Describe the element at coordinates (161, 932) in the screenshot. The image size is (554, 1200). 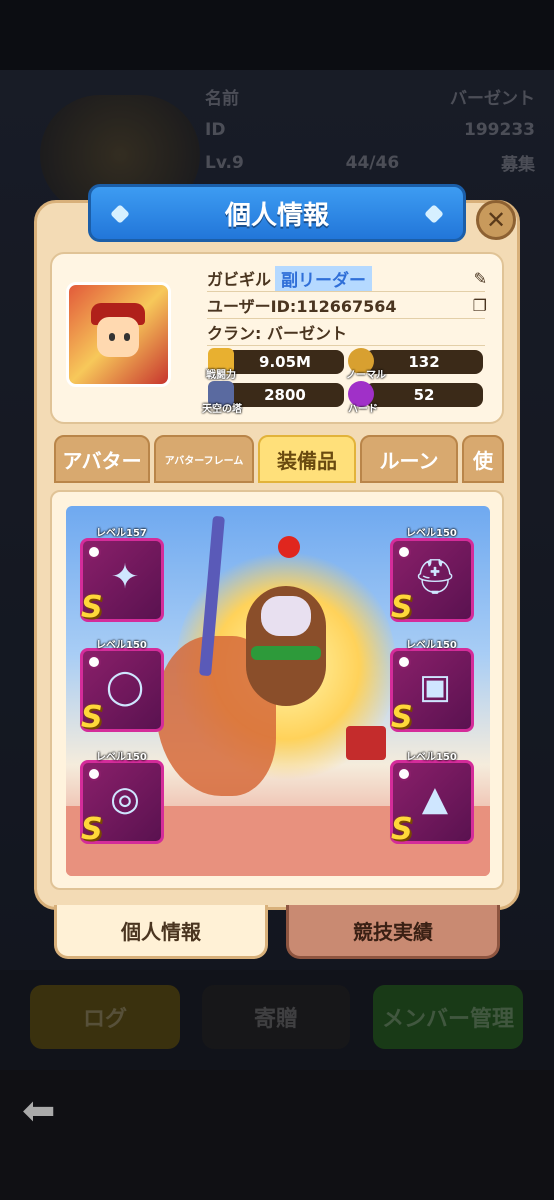
I see `tab-personal-info: 個人情報` at that location.